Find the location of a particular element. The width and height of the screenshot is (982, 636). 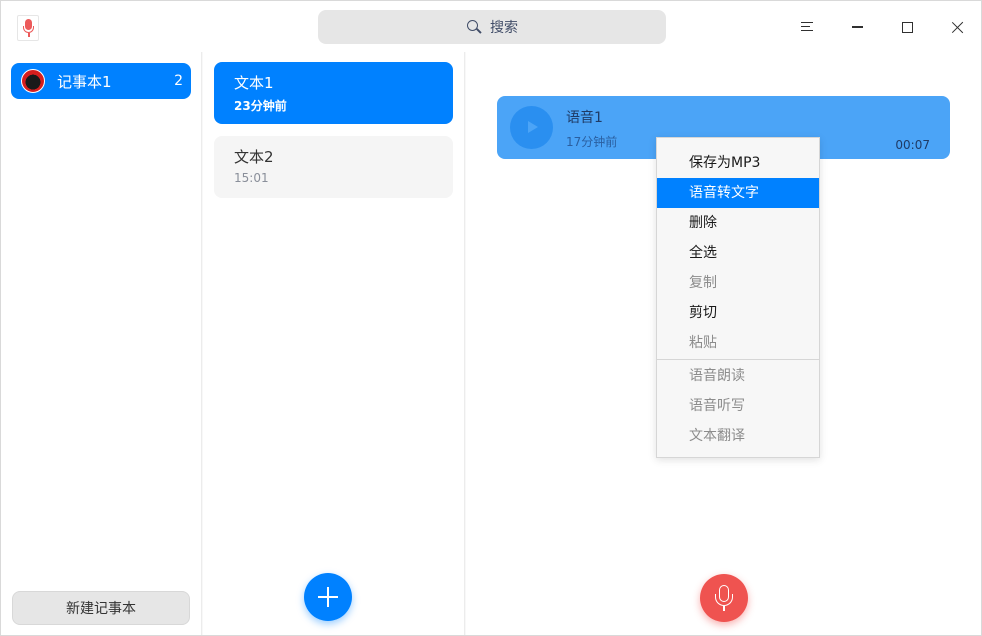

search-icon is located at coordinates (474, 27).